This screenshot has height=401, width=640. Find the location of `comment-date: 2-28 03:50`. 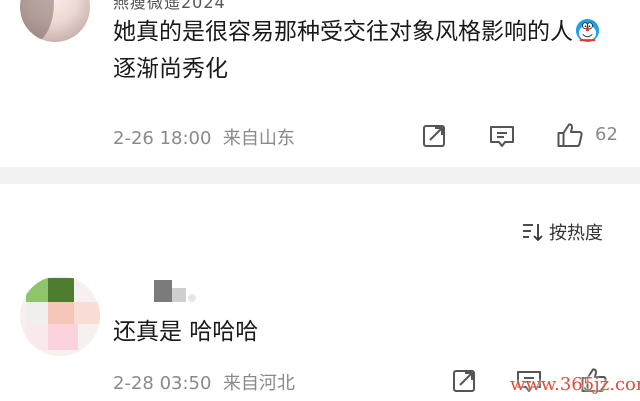

comment-date: 2-28 03:50 is located at coordinates (162, 383).